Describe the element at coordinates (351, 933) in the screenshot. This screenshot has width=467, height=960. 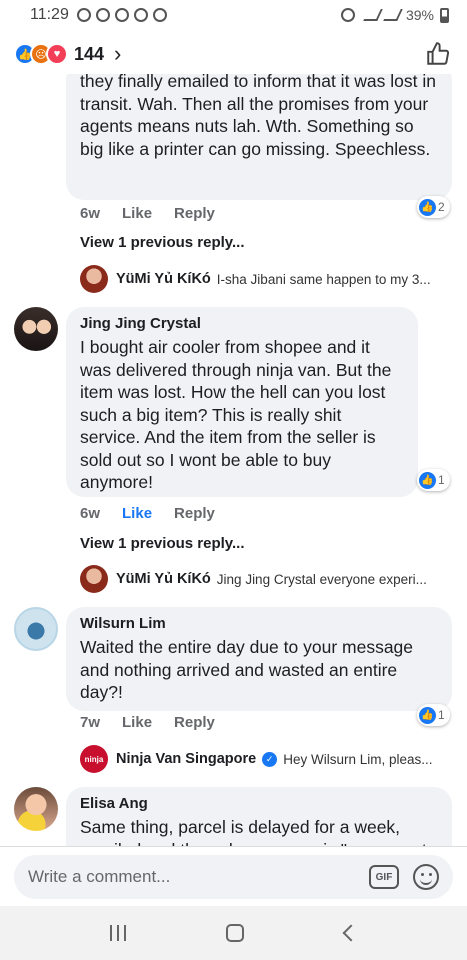
I see `back-button` at that location.